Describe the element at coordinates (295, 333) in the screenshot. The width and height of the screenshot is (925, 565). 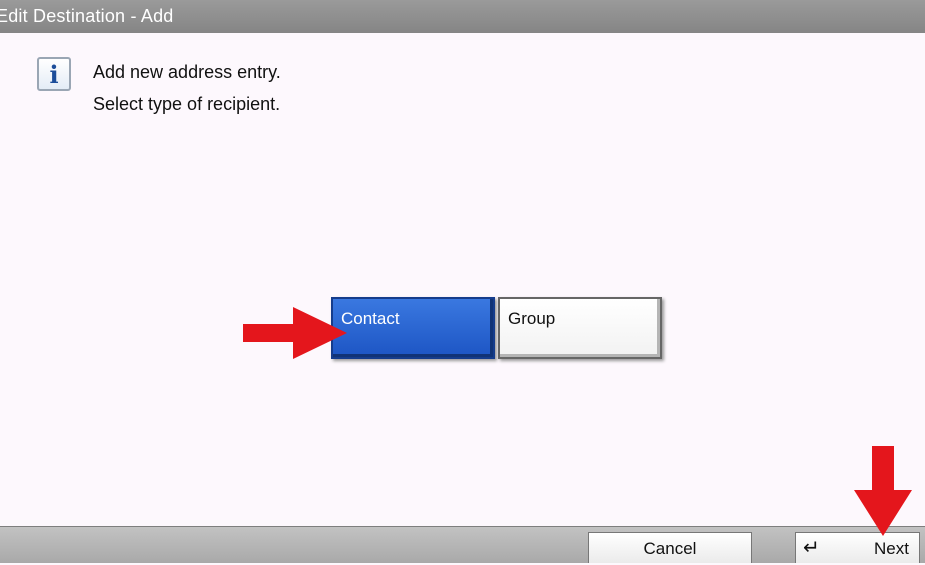
I see `right-arrow-annotation` at that location.